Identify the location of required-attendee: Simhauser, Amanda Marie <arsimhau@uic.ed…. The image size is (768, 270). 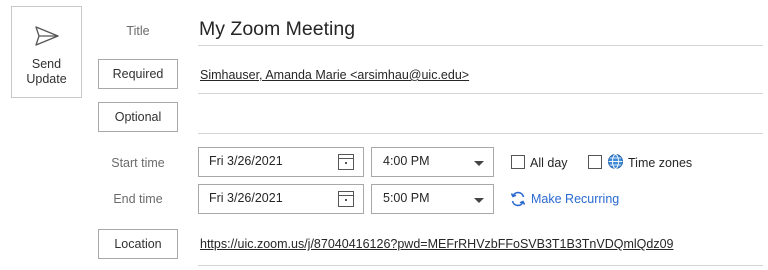
(334, 75).